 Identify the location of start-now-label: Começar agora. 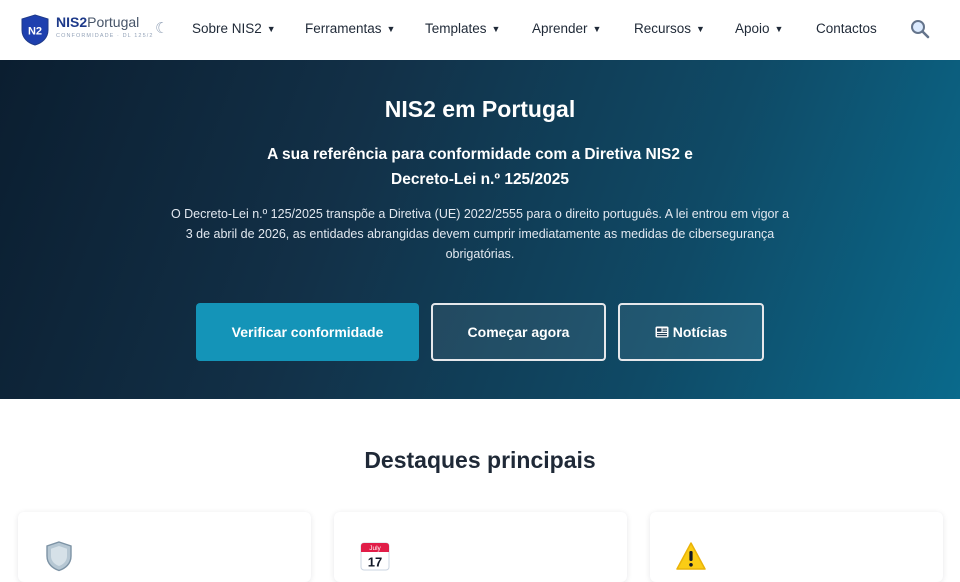
(518, 332).